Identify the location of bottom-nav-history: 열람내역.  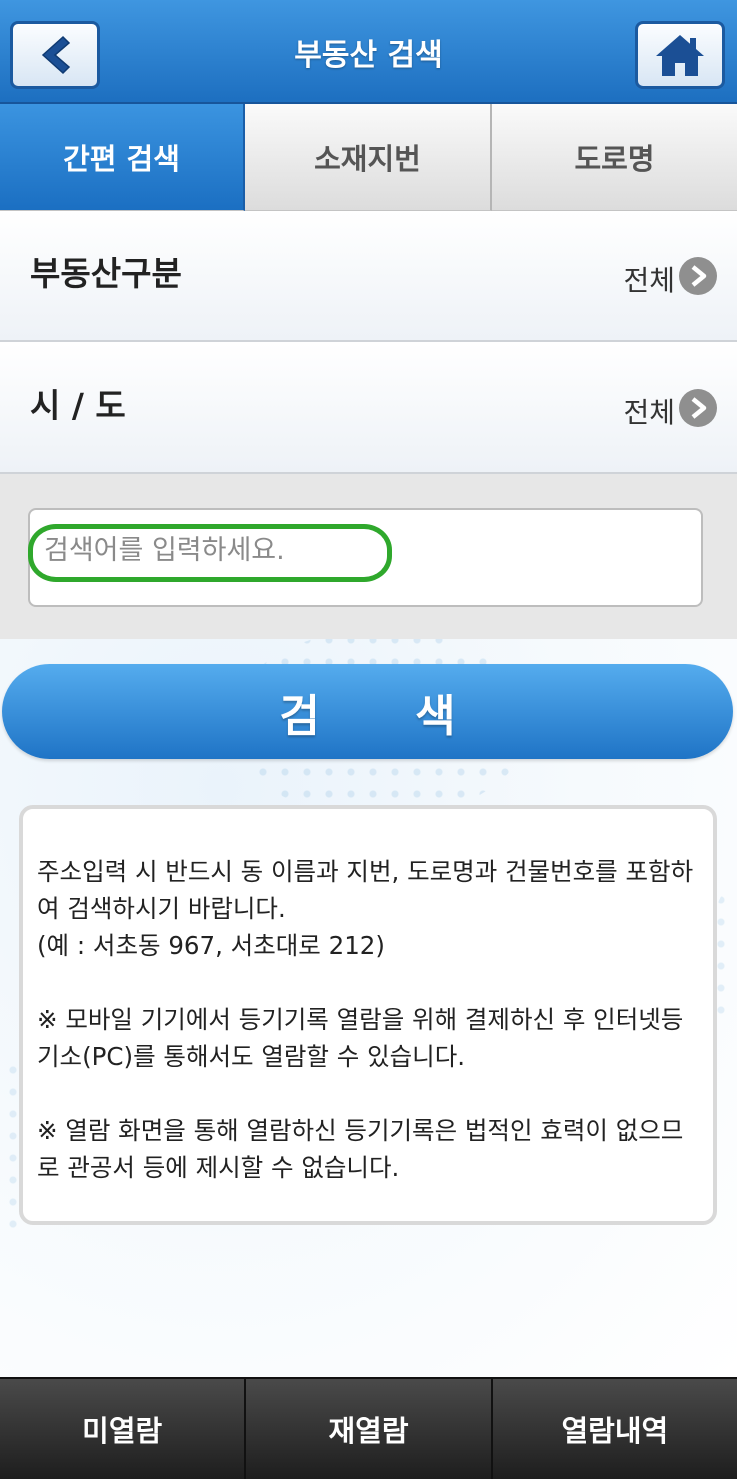
(615, 1429).